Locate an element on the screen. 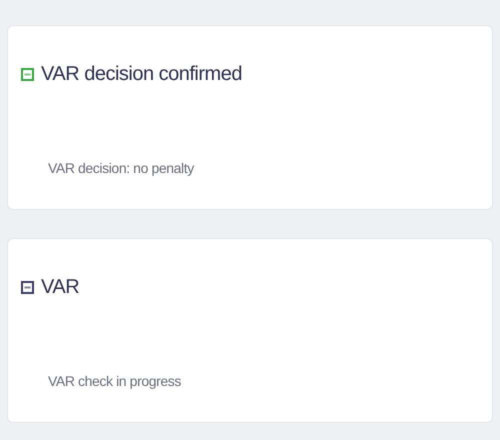 This screenshot has height=440, width=500. event-title: VAR decision confirmed is located at coordinates (141, 74).